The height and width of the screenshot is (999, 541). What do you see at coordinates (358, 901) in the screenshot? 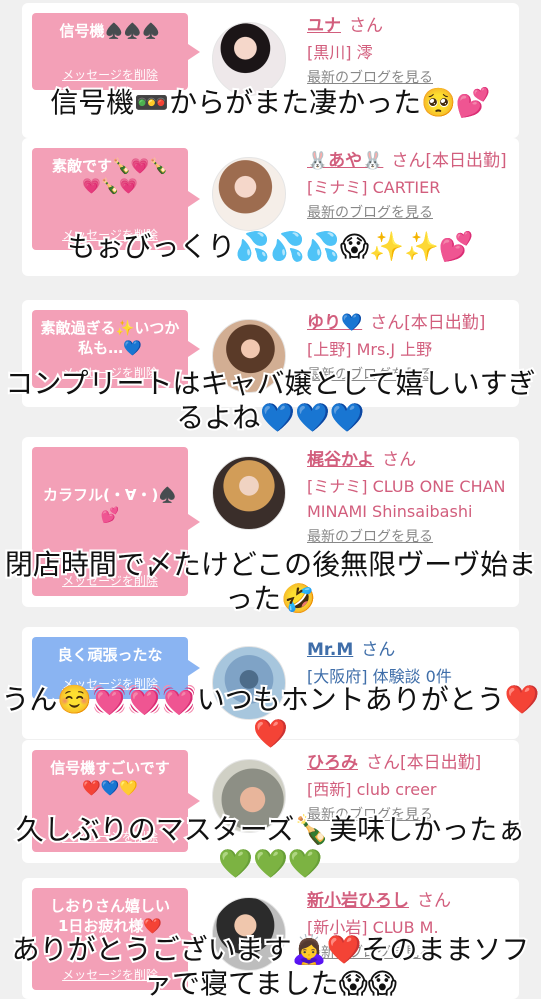
I see `profile-name-link: 新小岩ひろし` at bounding box center [358, 901].